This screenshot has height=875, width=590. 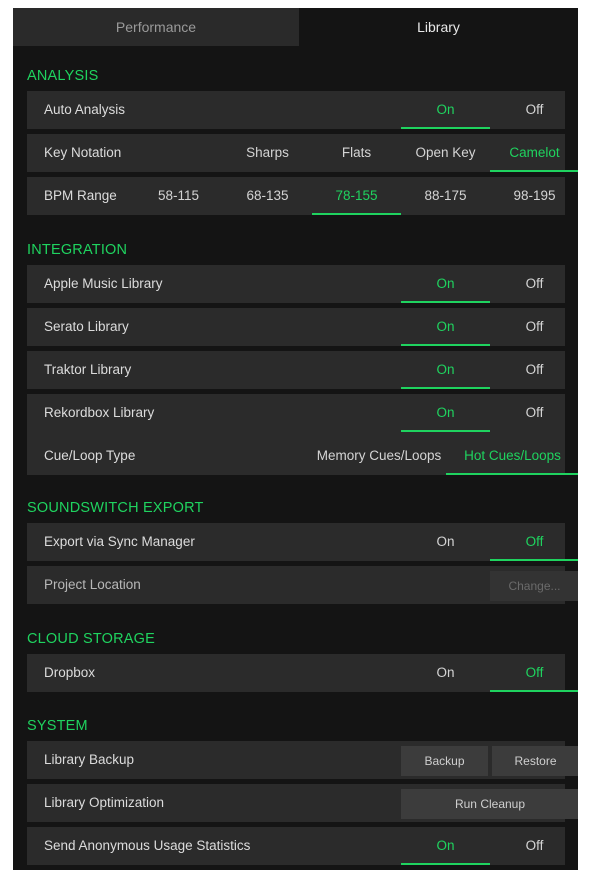 What do you see at coordinates (267, 153) in the screenshot?
I see `key-notation-sharps-option: Sharps` at bounding box center [267, 153].